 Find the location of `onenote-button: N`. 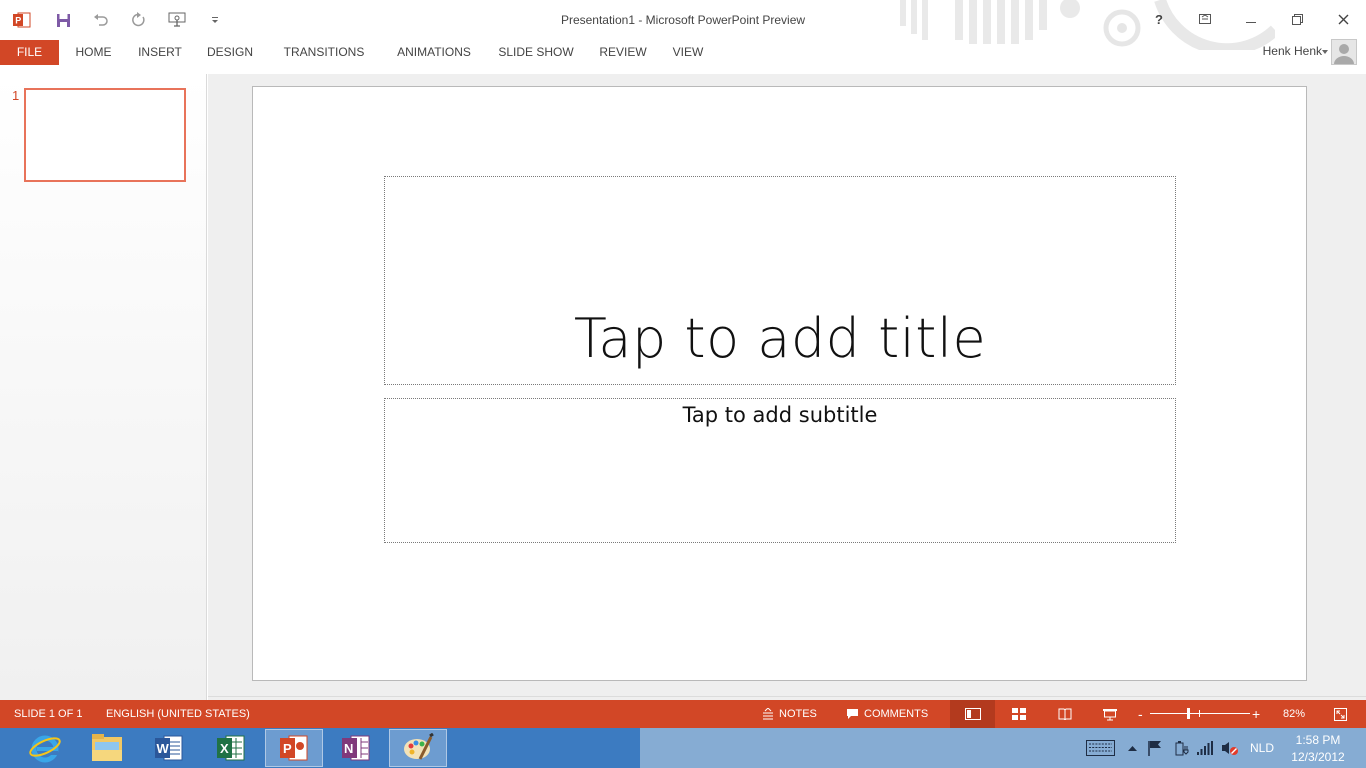

onenote-button: N is located at coordinates (356, 748).